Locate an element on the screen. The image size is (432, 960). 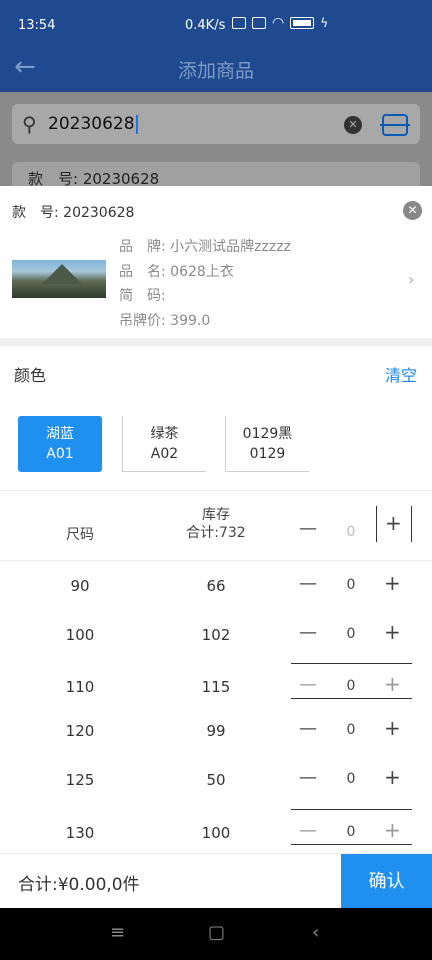
row-stock: 50 is located at coordinates (216, 780).